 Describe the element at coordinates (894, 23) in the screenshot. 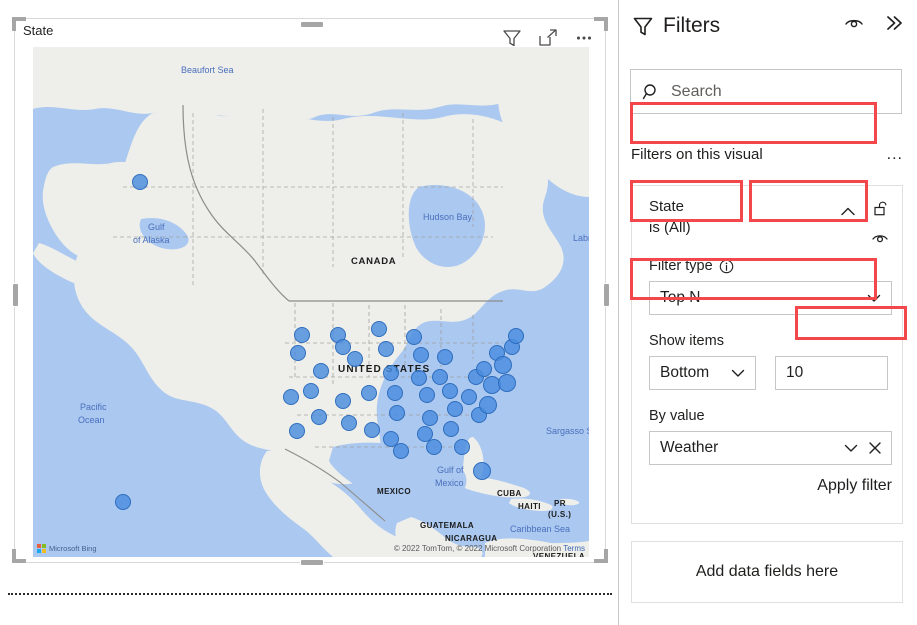

I see `chevron-double-right-icon` at that location.